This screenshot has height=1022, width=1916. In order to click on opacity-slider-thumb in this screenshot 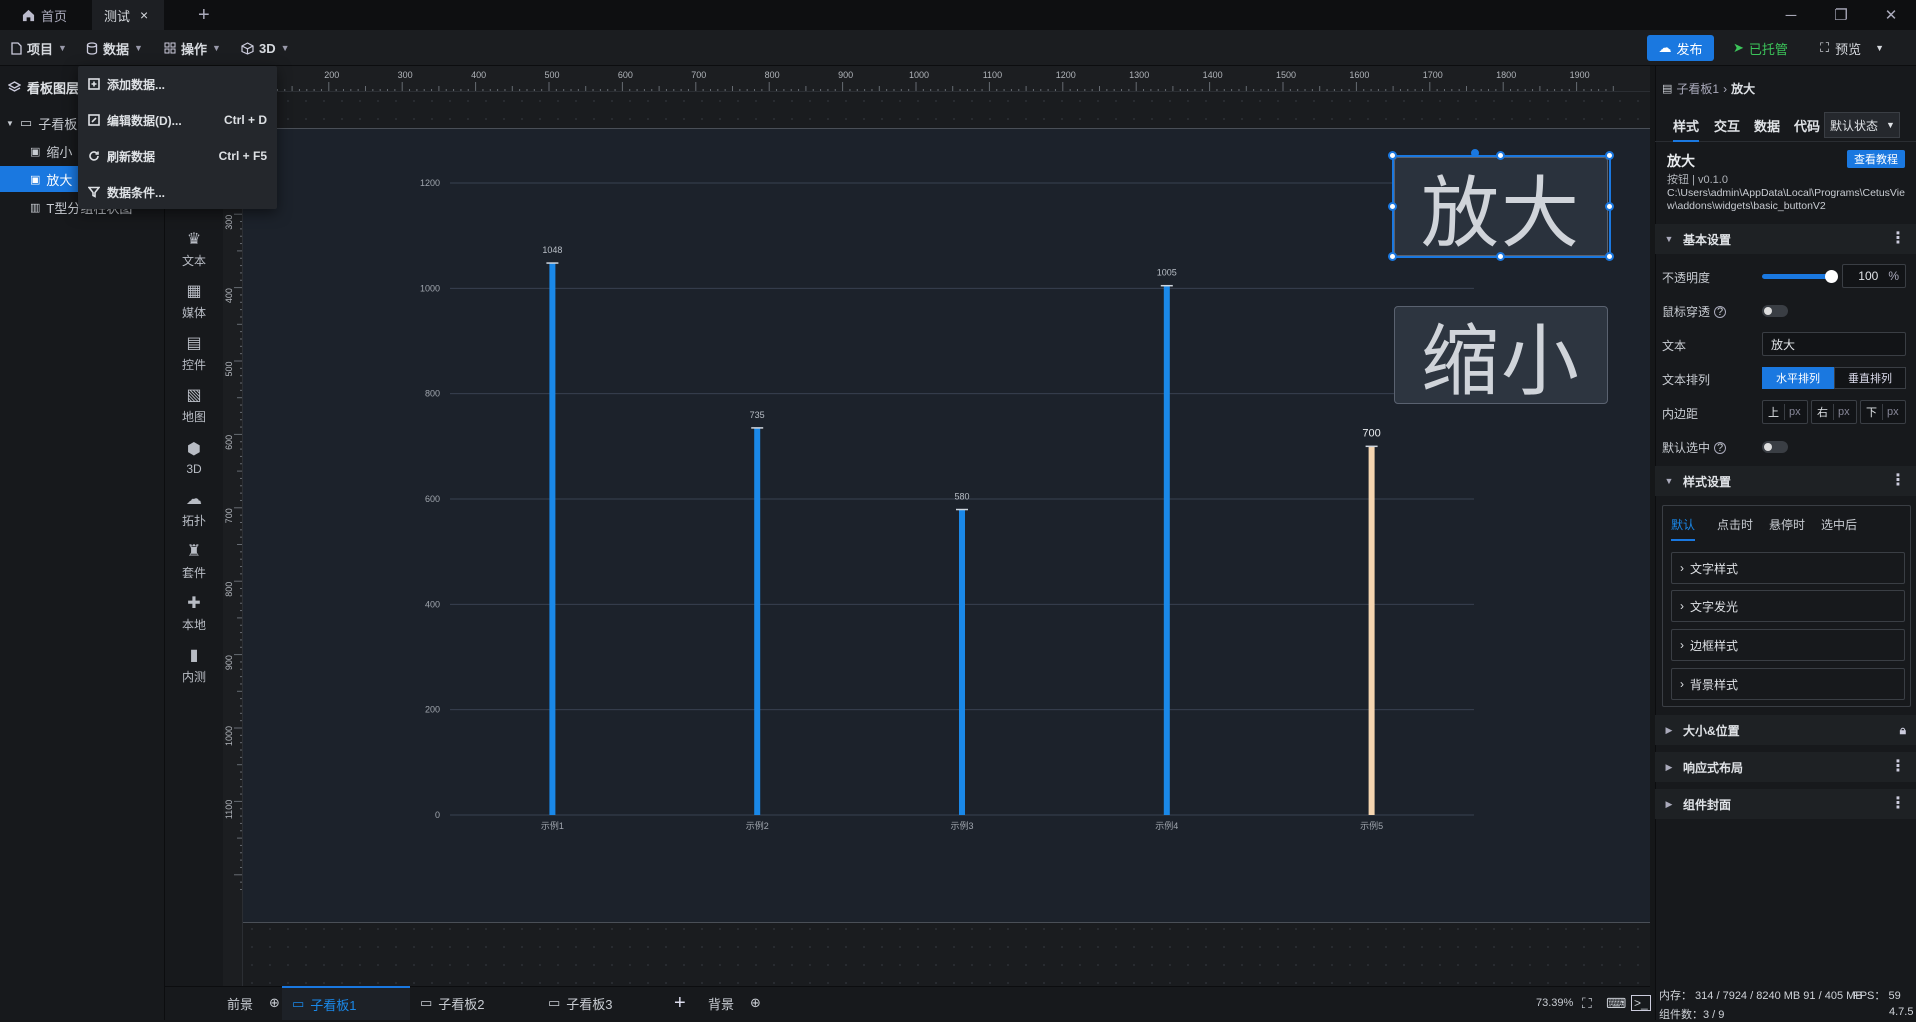, I will do `click(1831, 276)`.